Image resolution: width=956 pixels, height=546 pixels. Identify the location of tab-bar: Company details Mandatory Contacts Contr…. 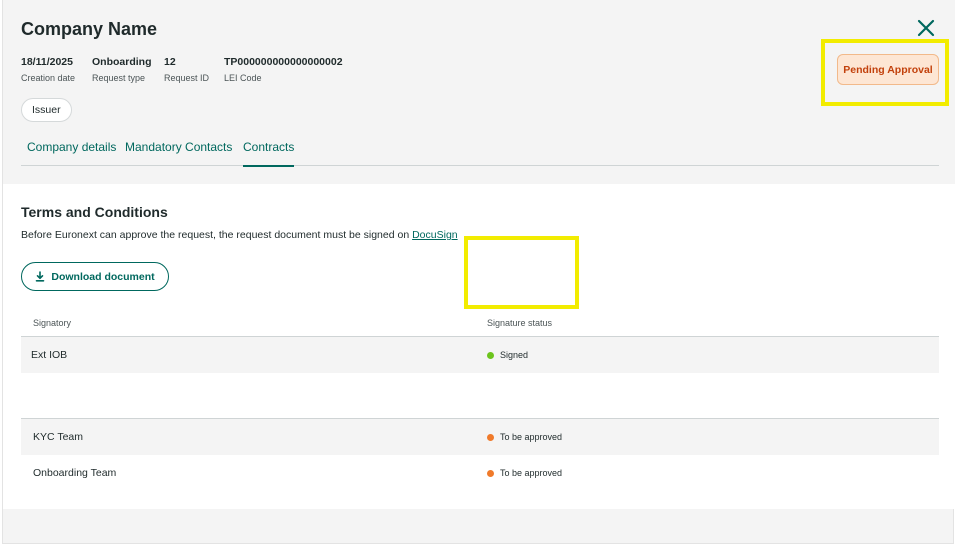
(480, 153).